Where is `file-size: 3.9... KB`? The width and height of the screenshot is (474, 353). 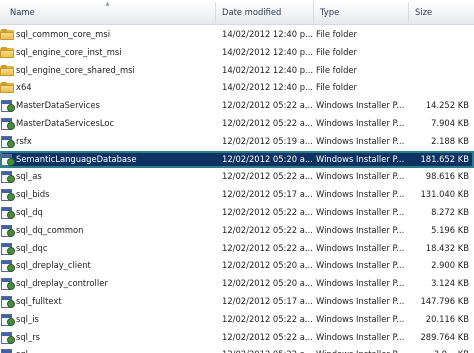 file-size: 3.9... KB is located at coordinates (440, 349).